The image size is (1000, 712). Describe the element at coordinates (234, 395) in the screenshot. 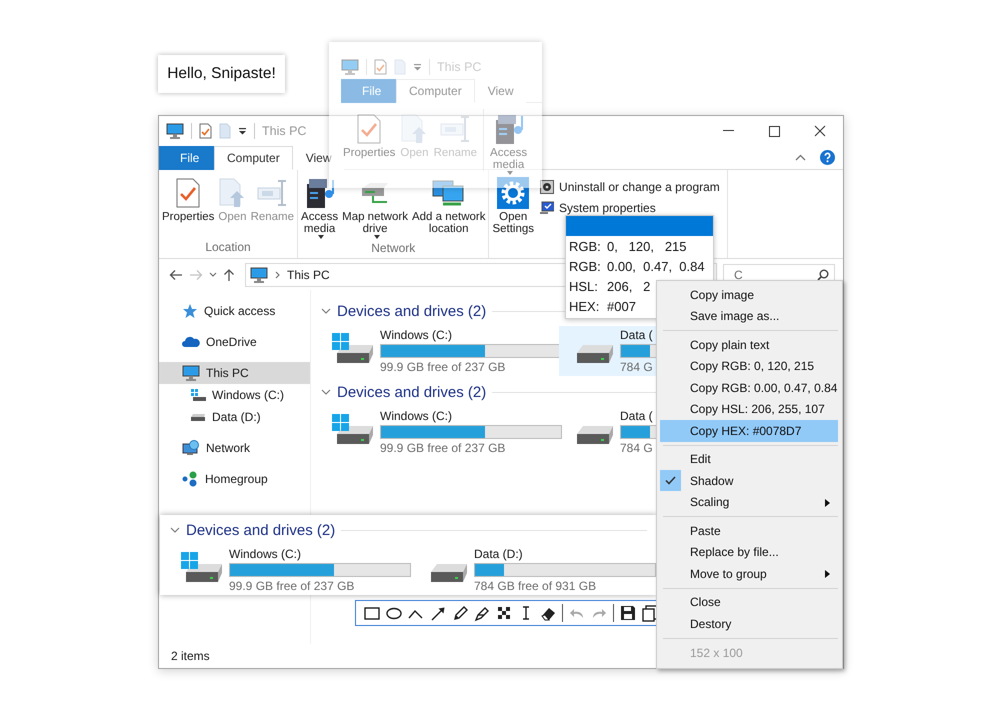

I see `sidebar-item: Windows (C:)` at that location.